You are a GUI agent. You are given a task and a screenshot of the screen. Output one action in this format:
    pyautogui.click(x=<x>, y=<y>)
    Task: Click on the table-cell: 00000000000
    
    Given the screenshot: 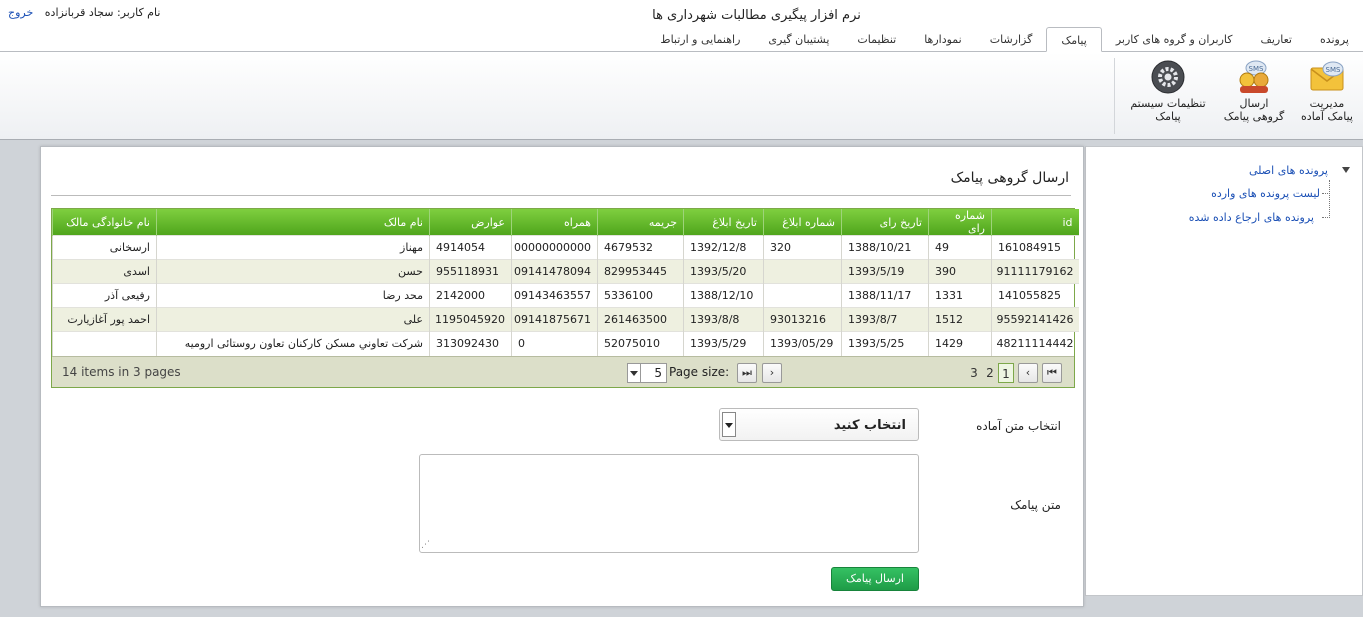 What is the action you would take?
    pyautogui.click(x=554, y=247)
    